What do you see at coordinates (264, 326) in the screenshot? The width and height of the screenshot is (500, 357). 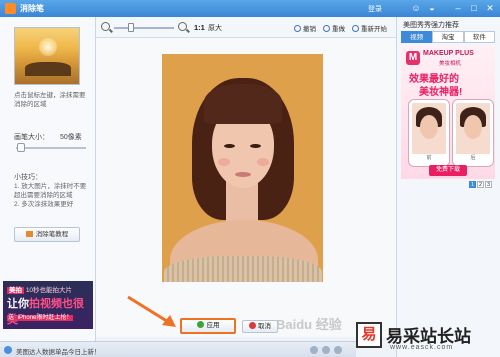 I see `cancel-label: 取消` at bounding box center [264, 326].